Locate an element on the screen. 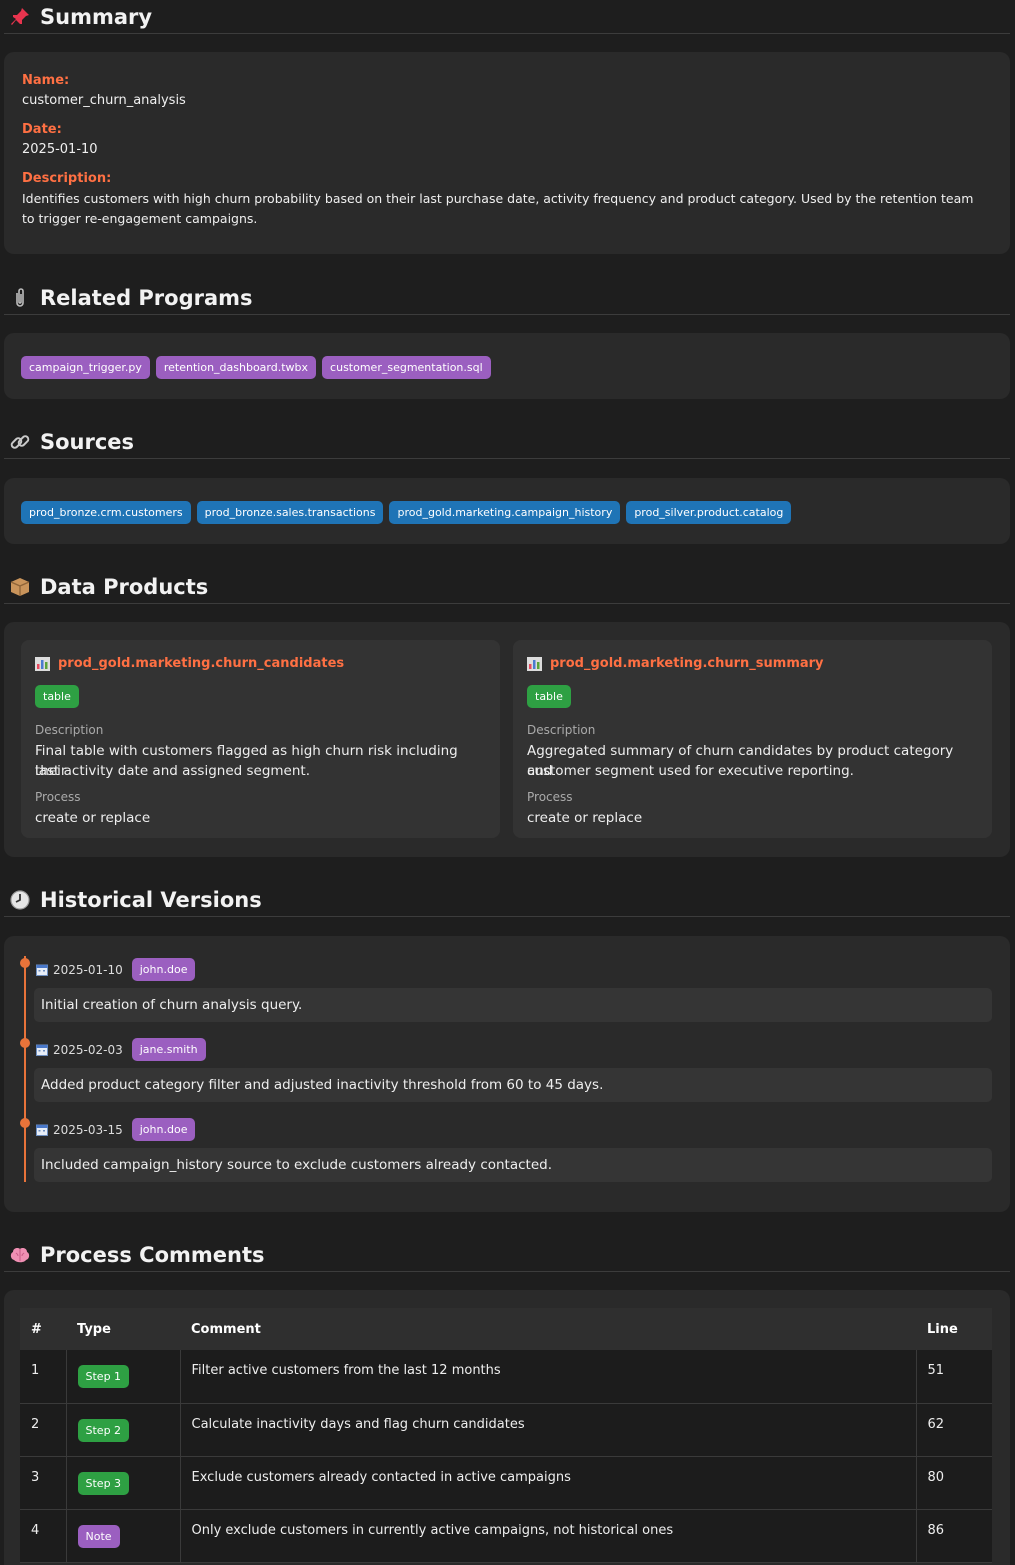 This screenshot has width=1015, height=1565. brain-icon is located at coordinates (20, 1255).